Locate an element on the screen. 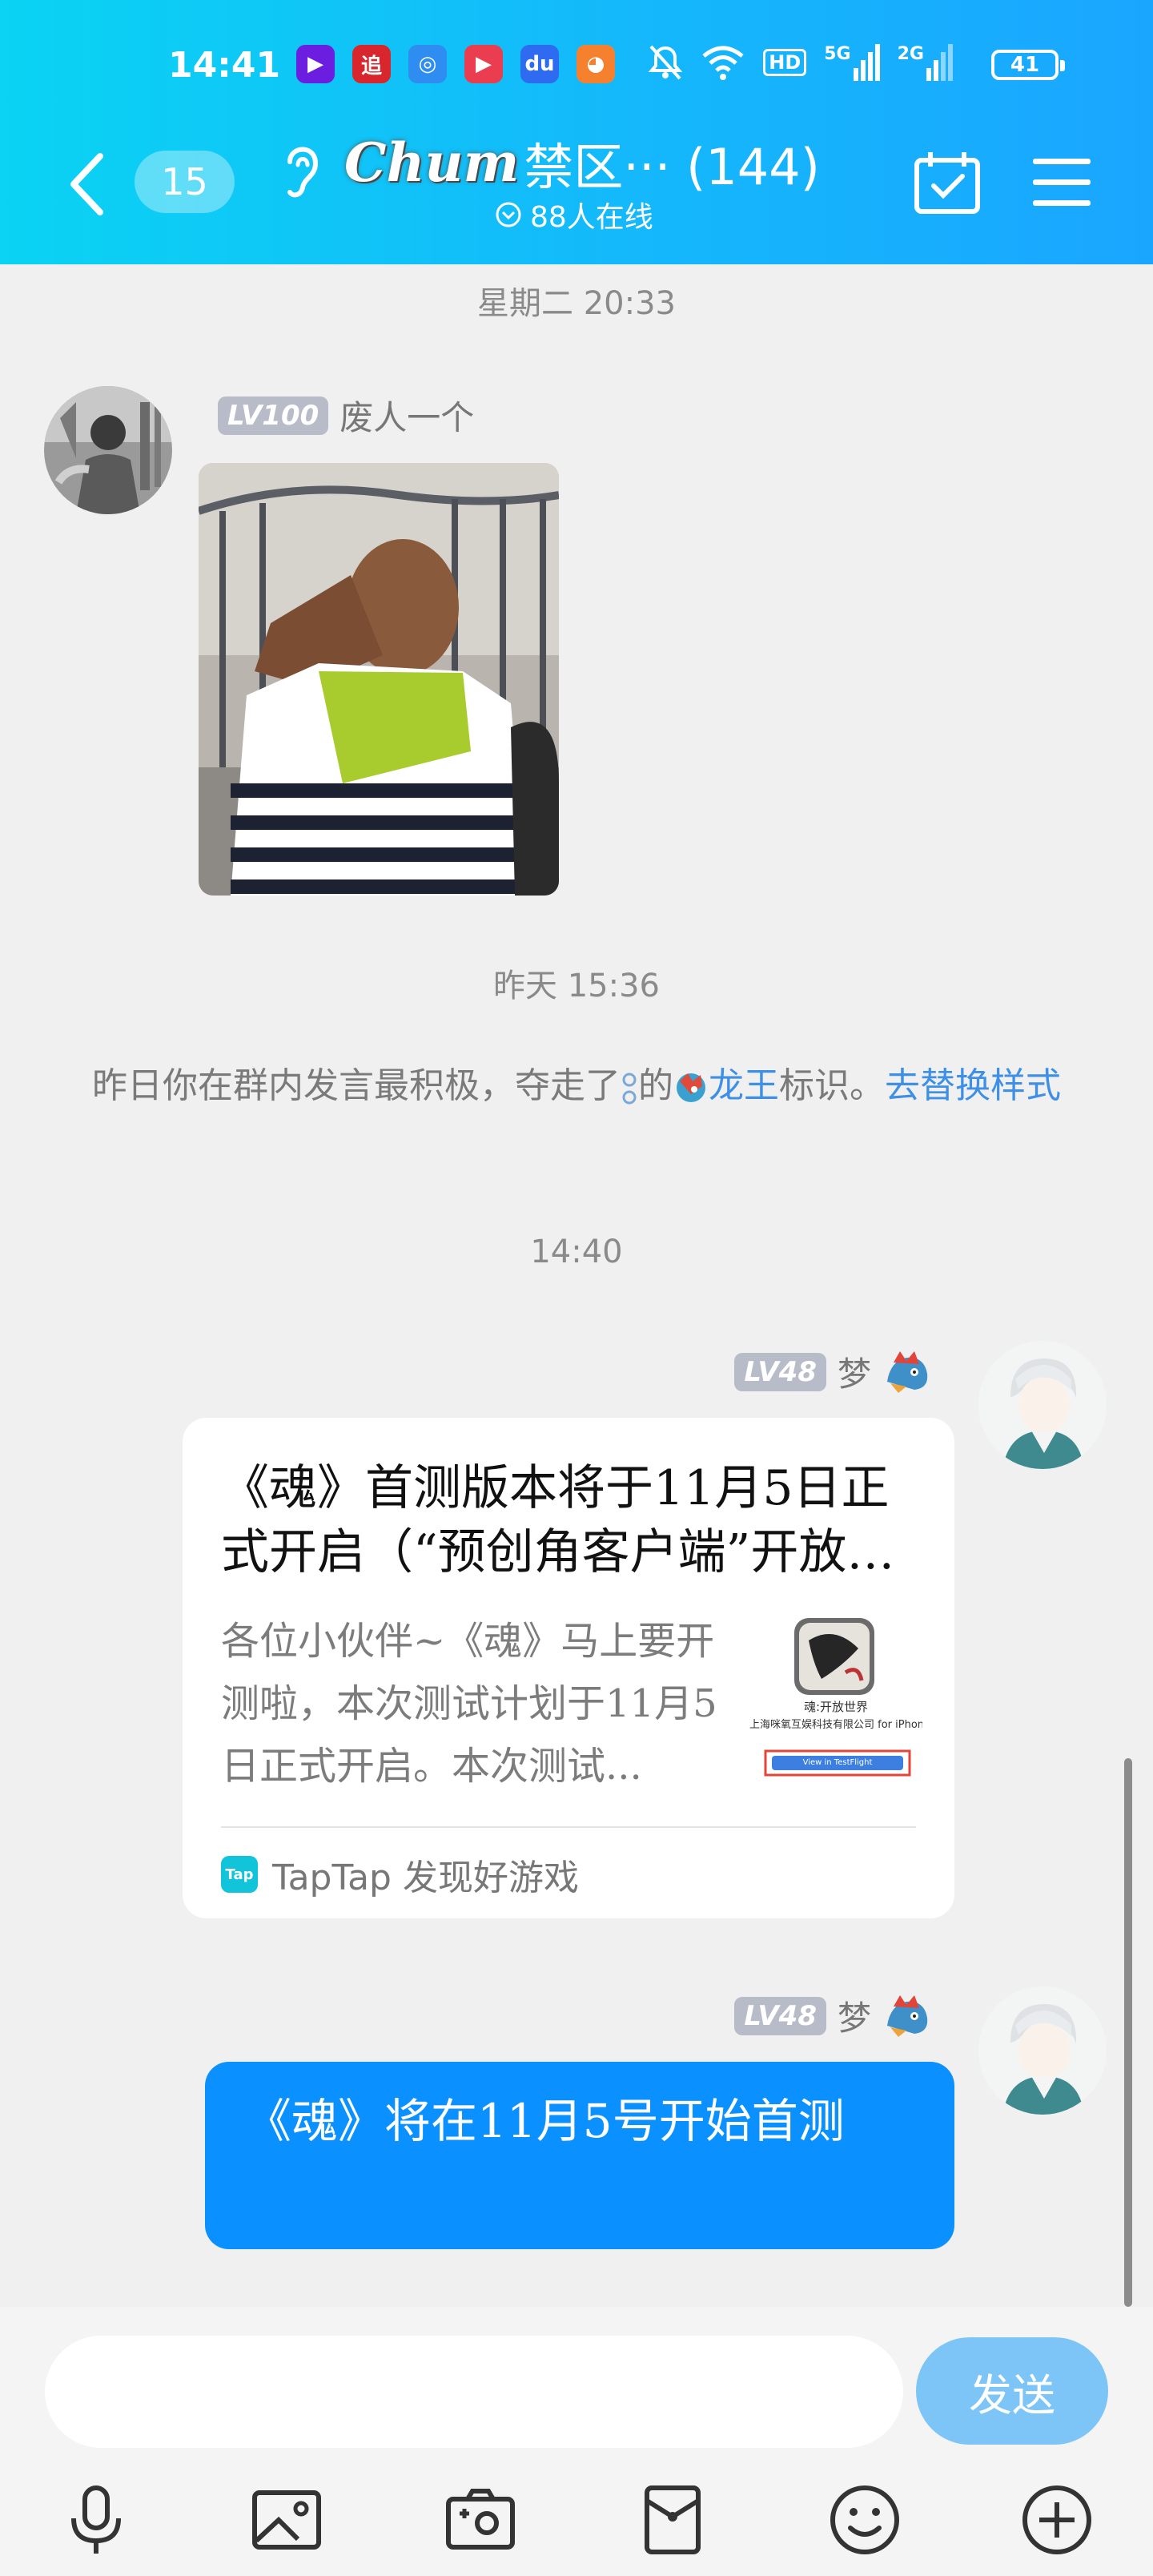 This screenshot has height=2576, width=1153. message-input is located at coordinates (474, 2392).